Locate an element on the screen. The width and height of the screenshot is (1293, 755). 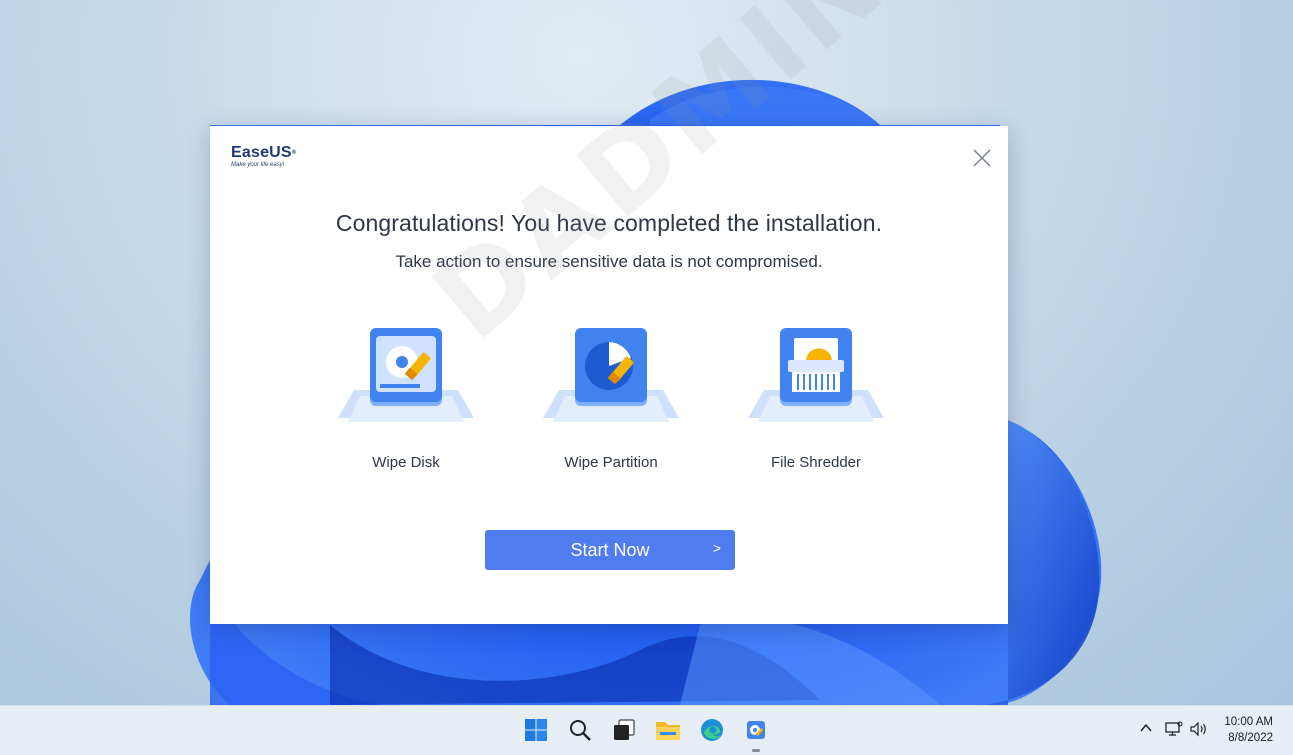
close-icon is located at coordinates (982, 158).